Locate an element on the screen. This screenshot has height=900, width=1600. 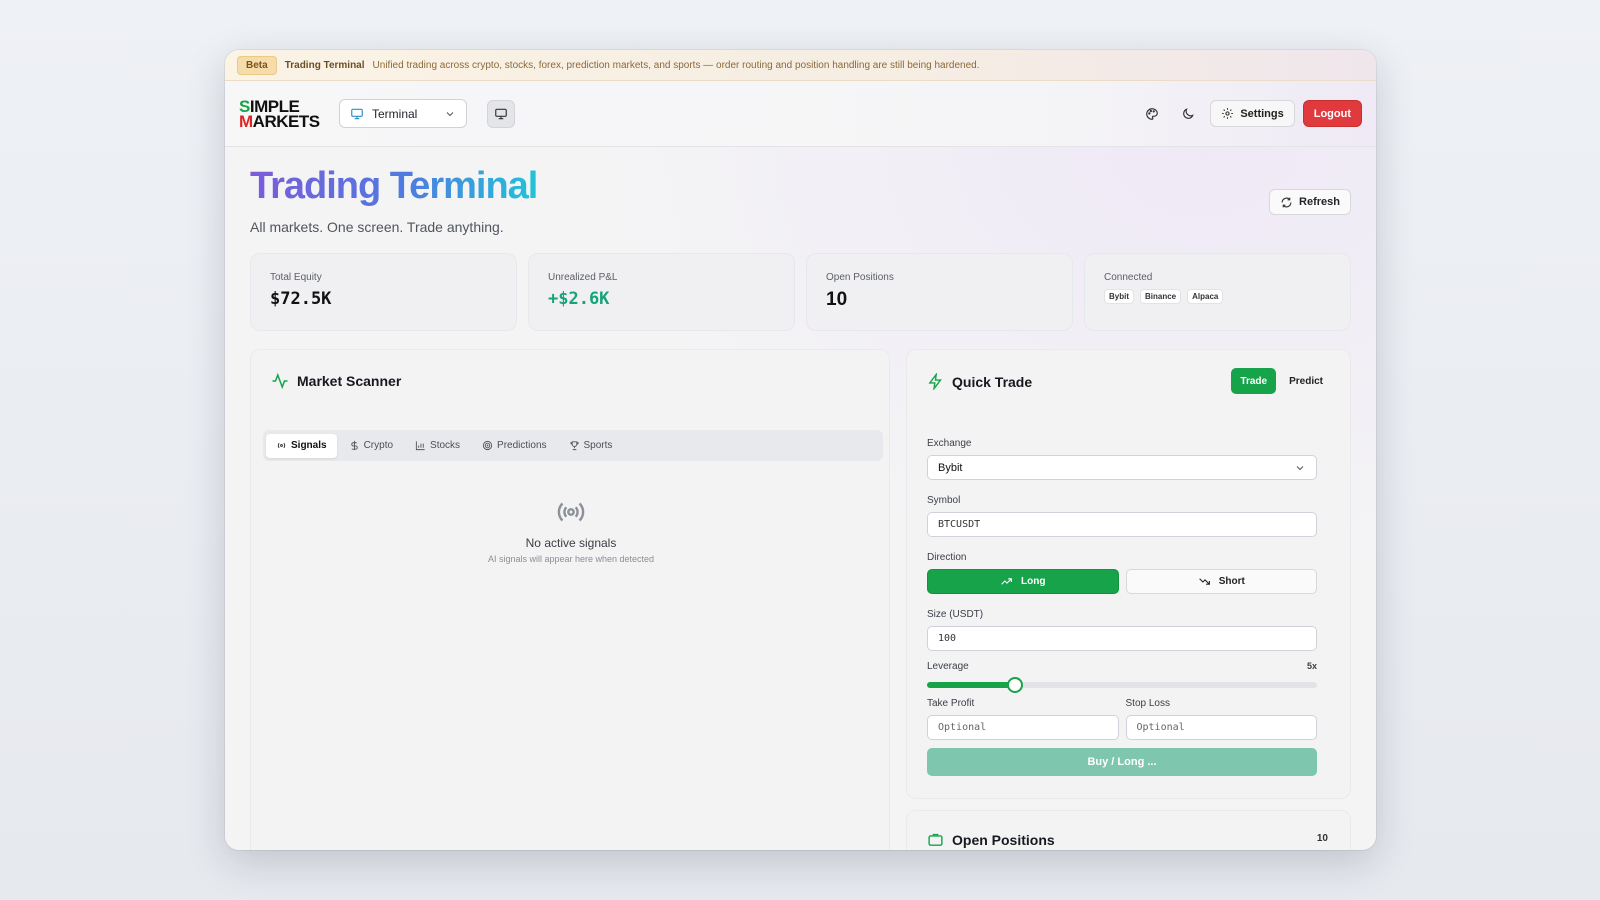
bar-chart-icon is located at coordinates (420, 445).